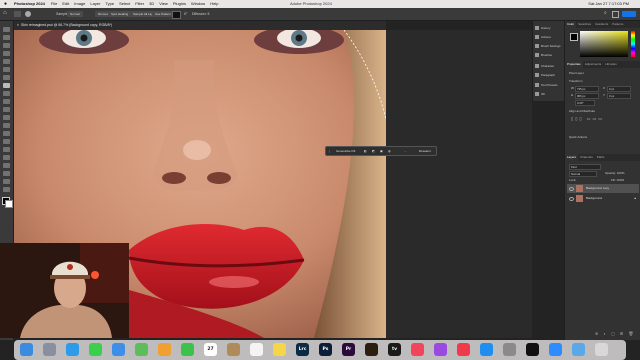 This screenshot has height=360, width=640. Describe the element at coordinates (574, 37) in the screenshot. I see `fg-bg-swatches` at that location.